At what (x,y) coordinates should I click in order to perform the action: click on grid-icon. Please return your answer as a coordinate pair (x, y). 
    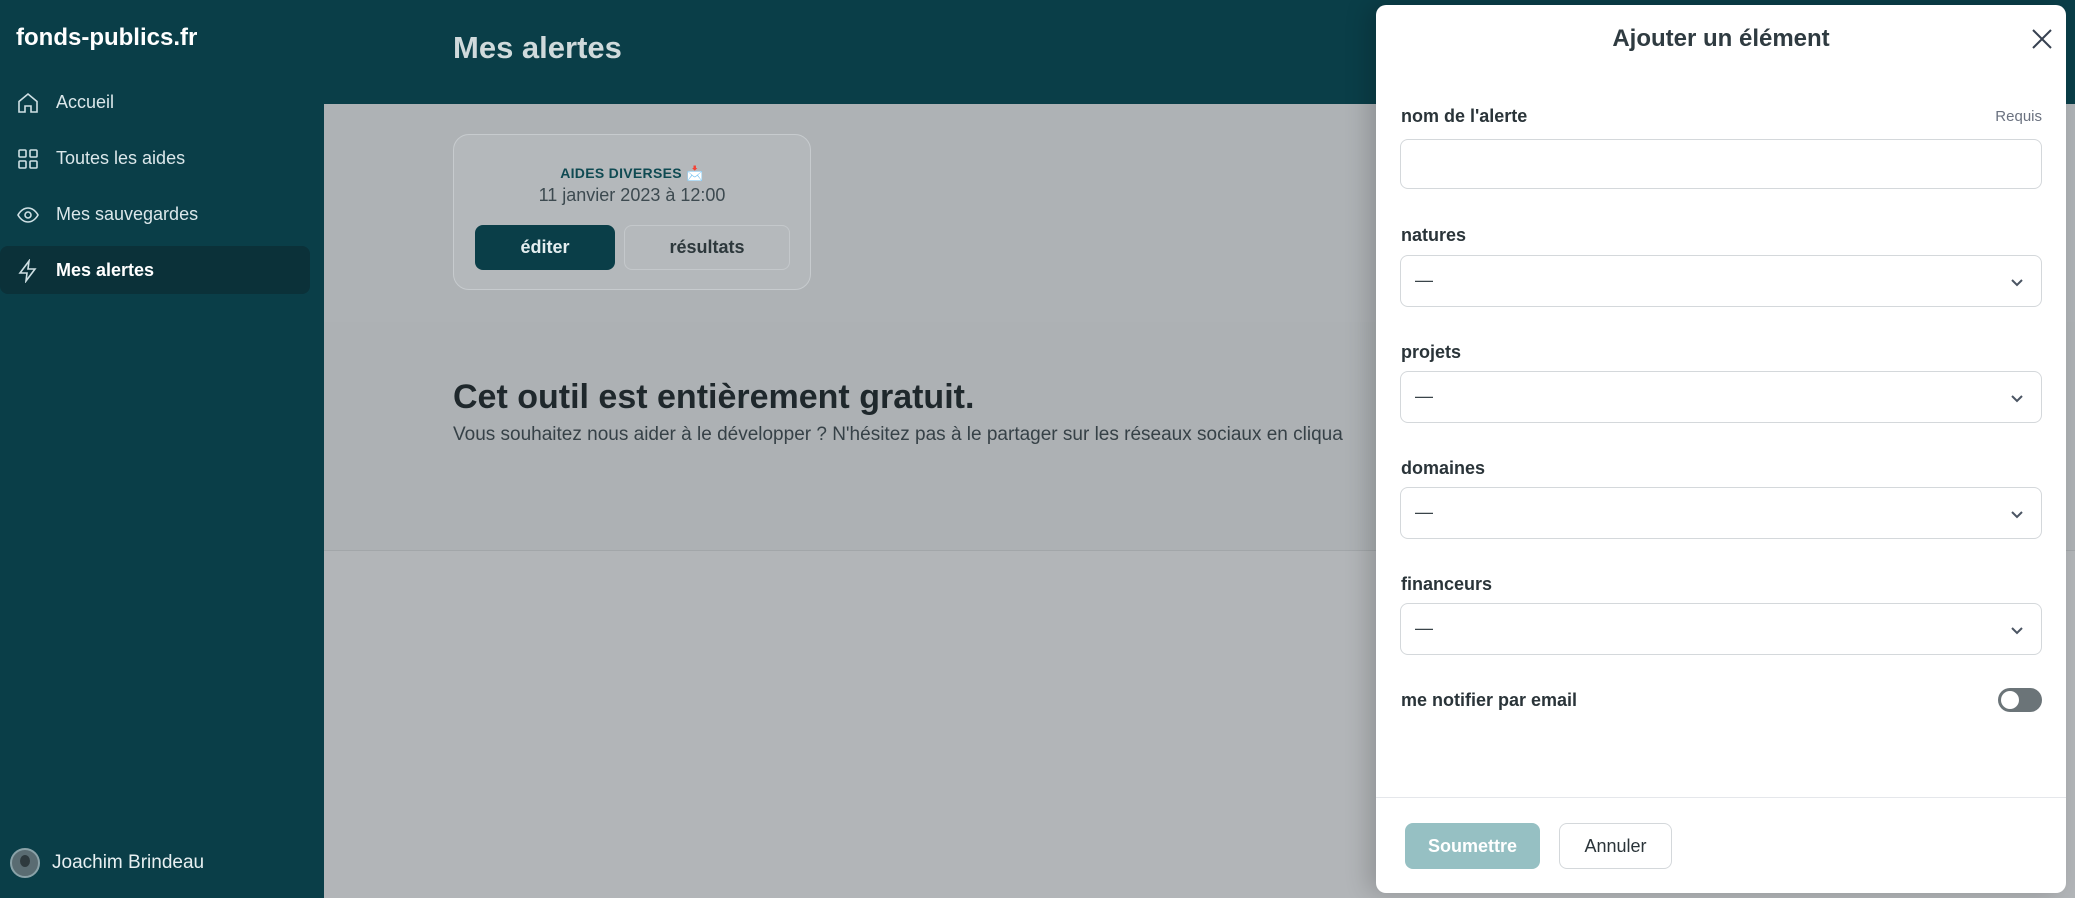
    Looking at the image, I should click on (28, 159).